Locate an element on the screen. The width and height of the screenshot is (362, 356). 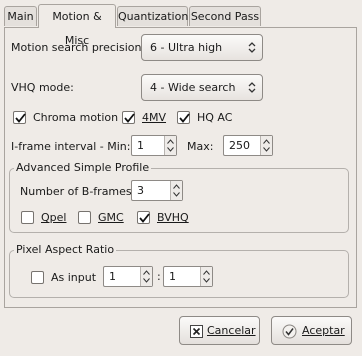
bframes-label: Number of B-frames: is located at coordinates (78, 191).